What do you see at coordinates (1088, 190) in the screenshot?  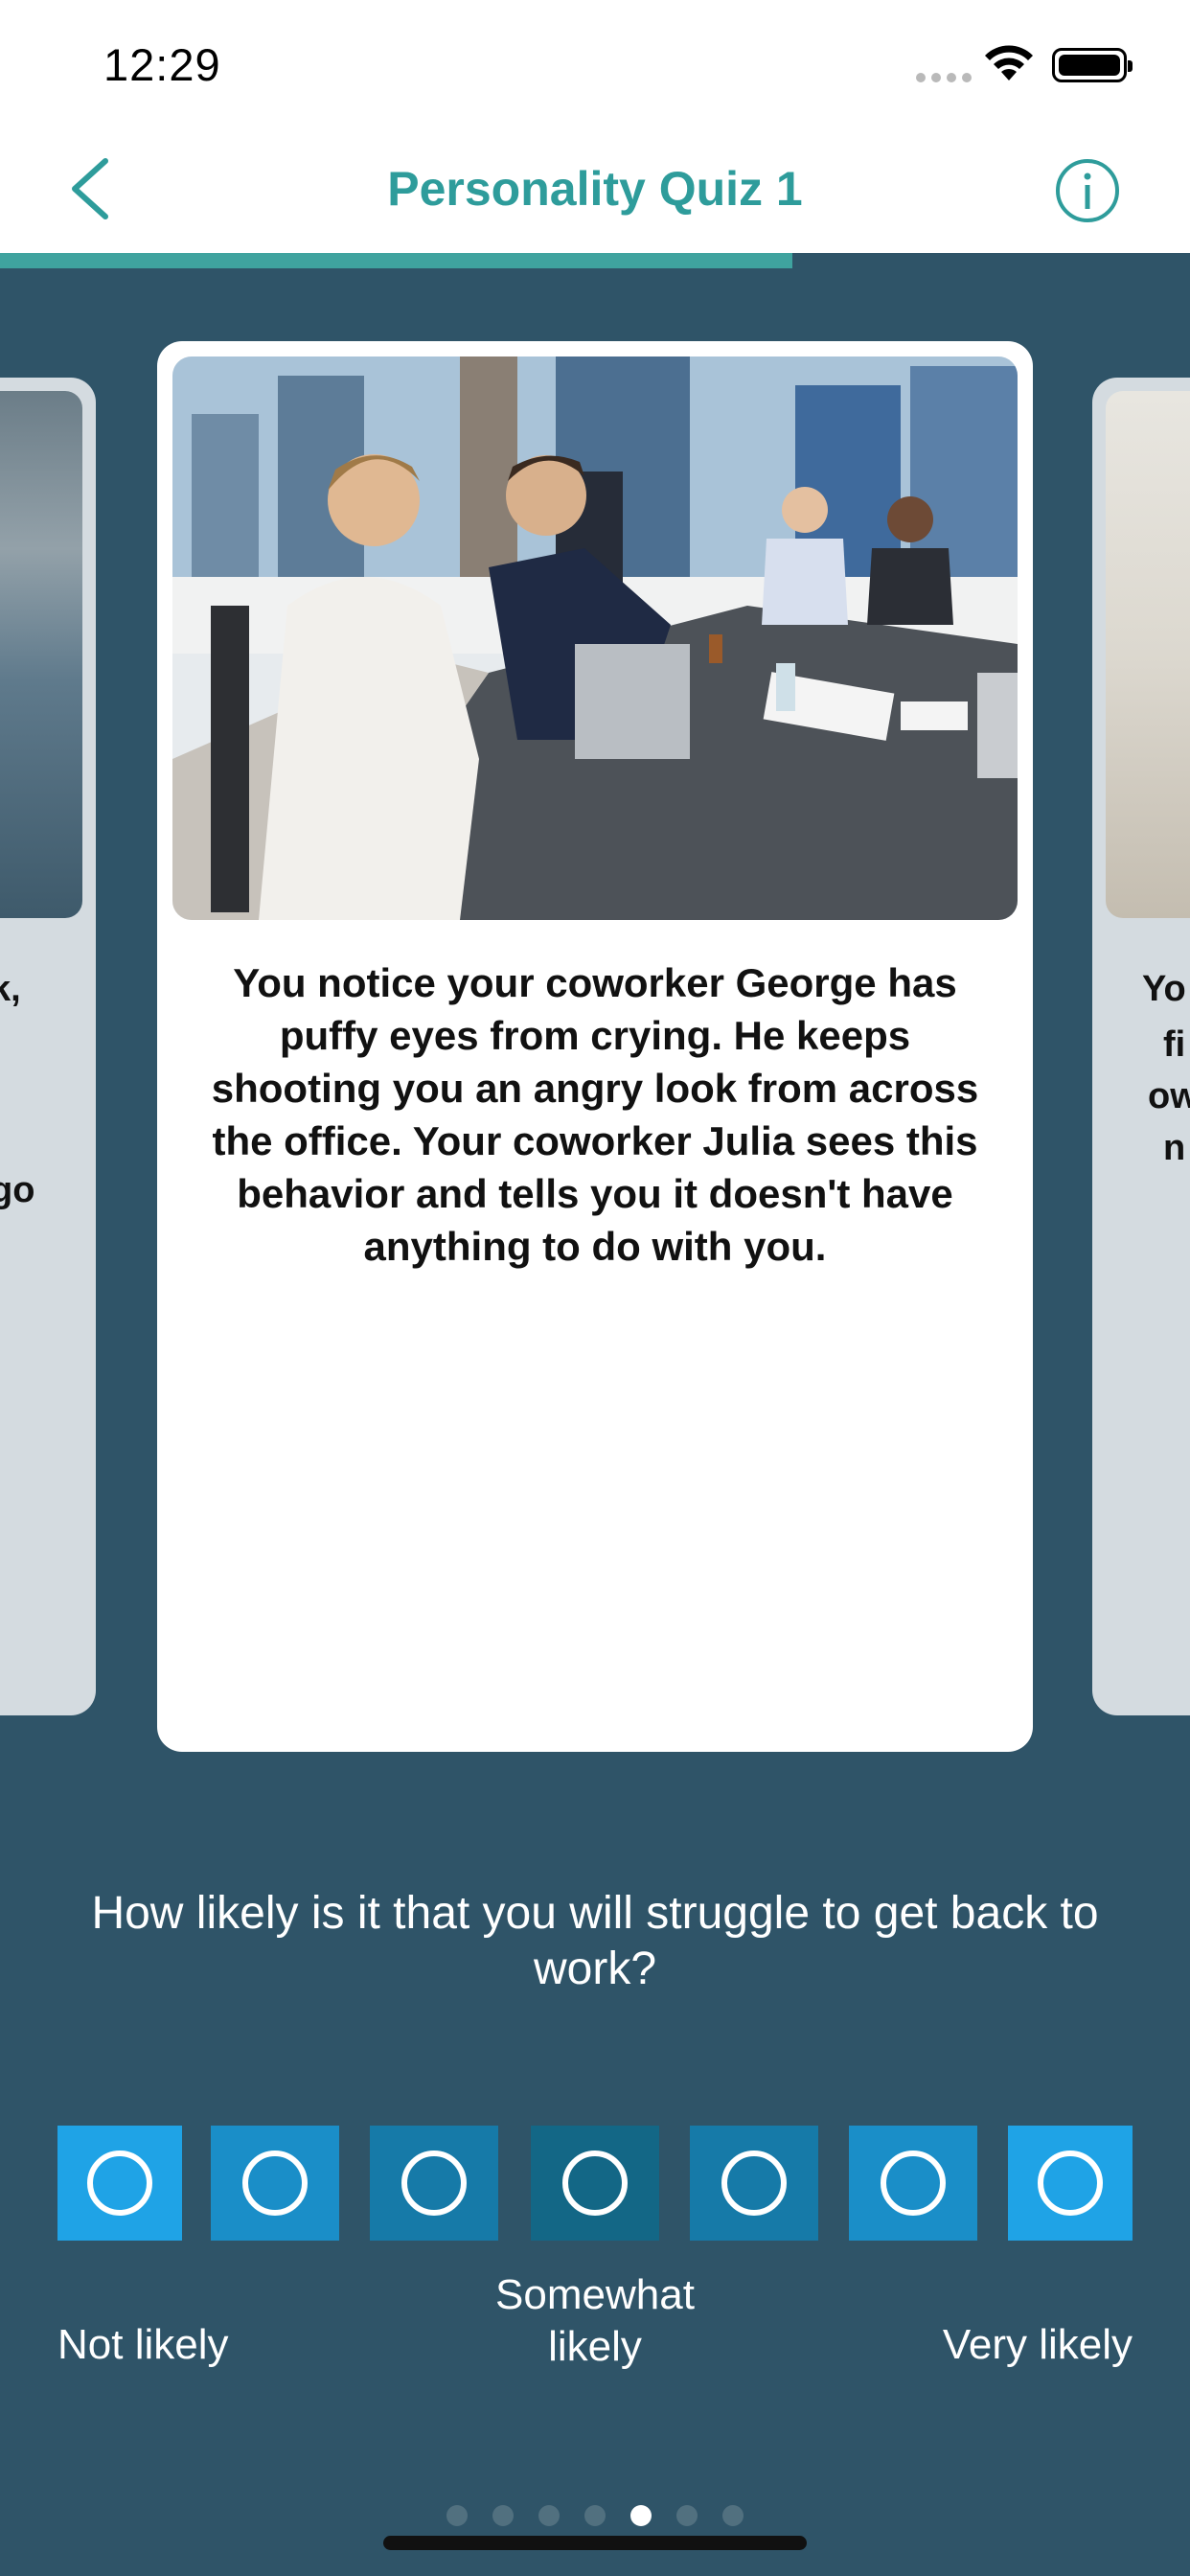 I see `info-icon` at bounding box center [1088, 190].